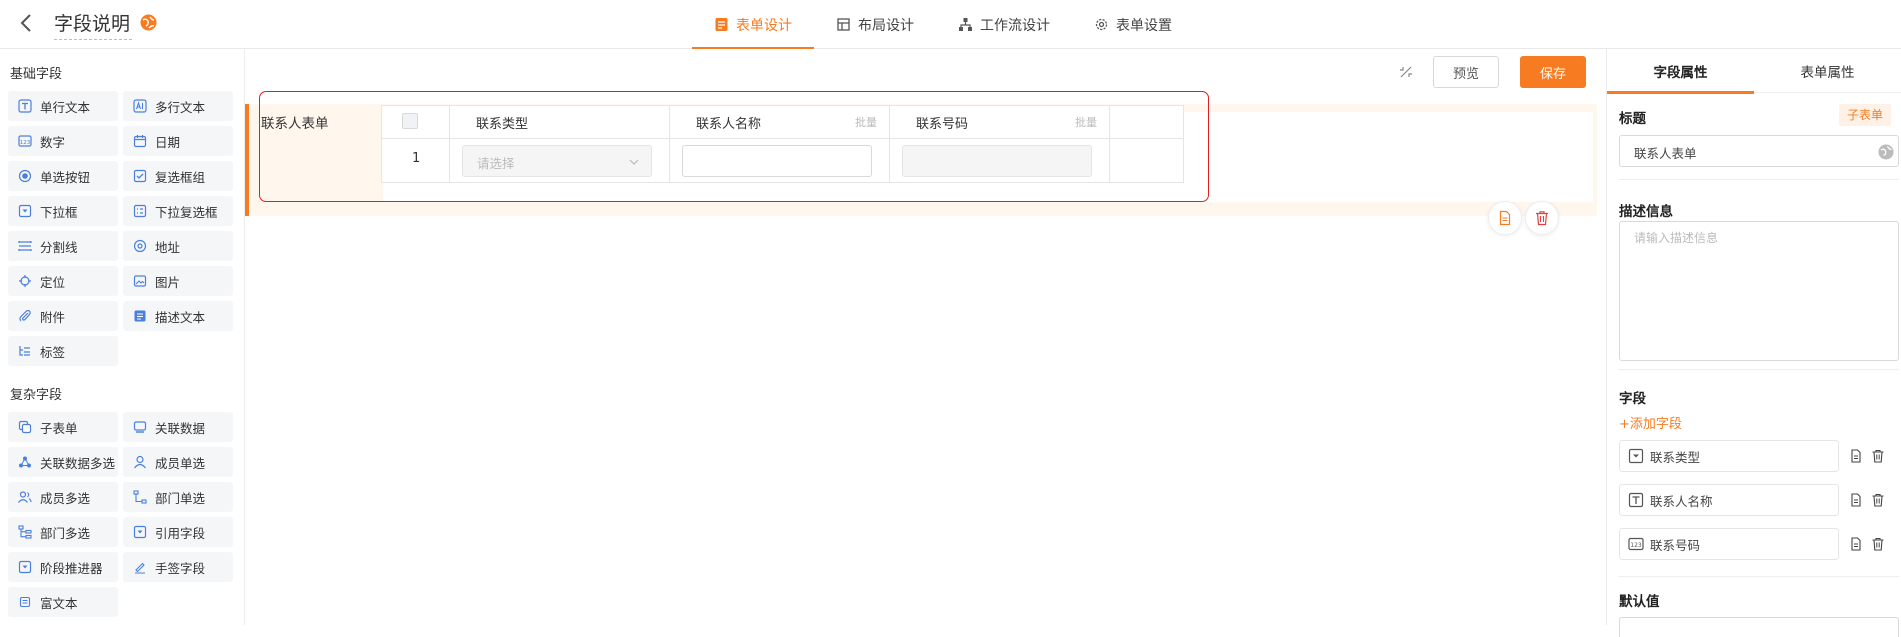 This screenshot has width=1901, height=637. Describe the element at coordinates (1505, 218) in the screenshot. I see `copy-field-button` at that location.